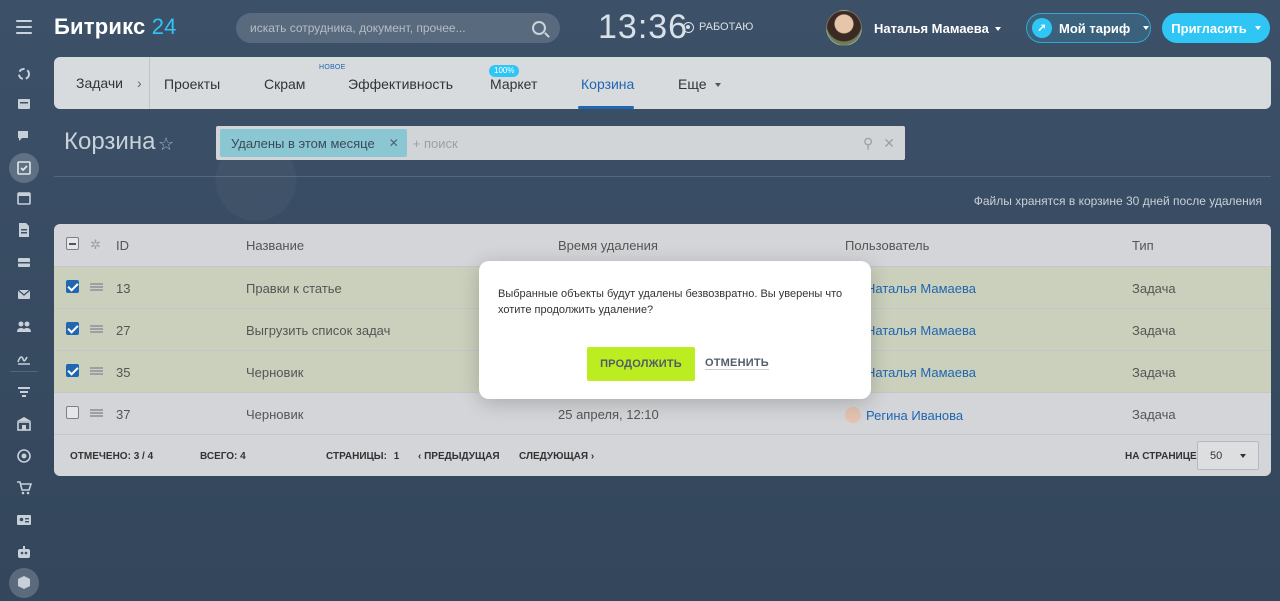  What do you see at coordinates (284, 84) in the screenshot?
I see `tab-scrum: Скрам` at bounding box center [284, 84].